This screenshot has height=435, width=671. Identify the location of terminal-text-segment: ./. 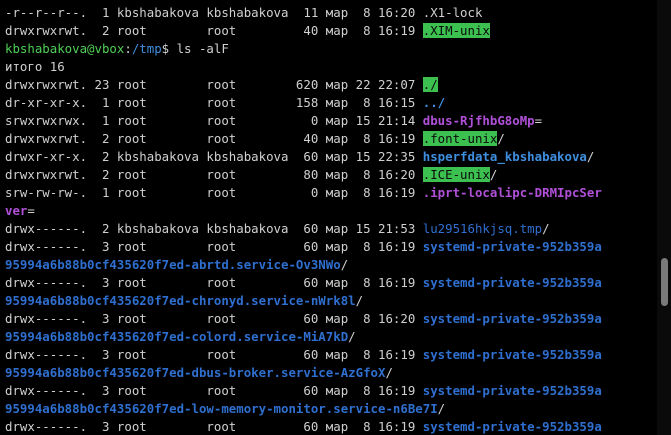
(430, 84).